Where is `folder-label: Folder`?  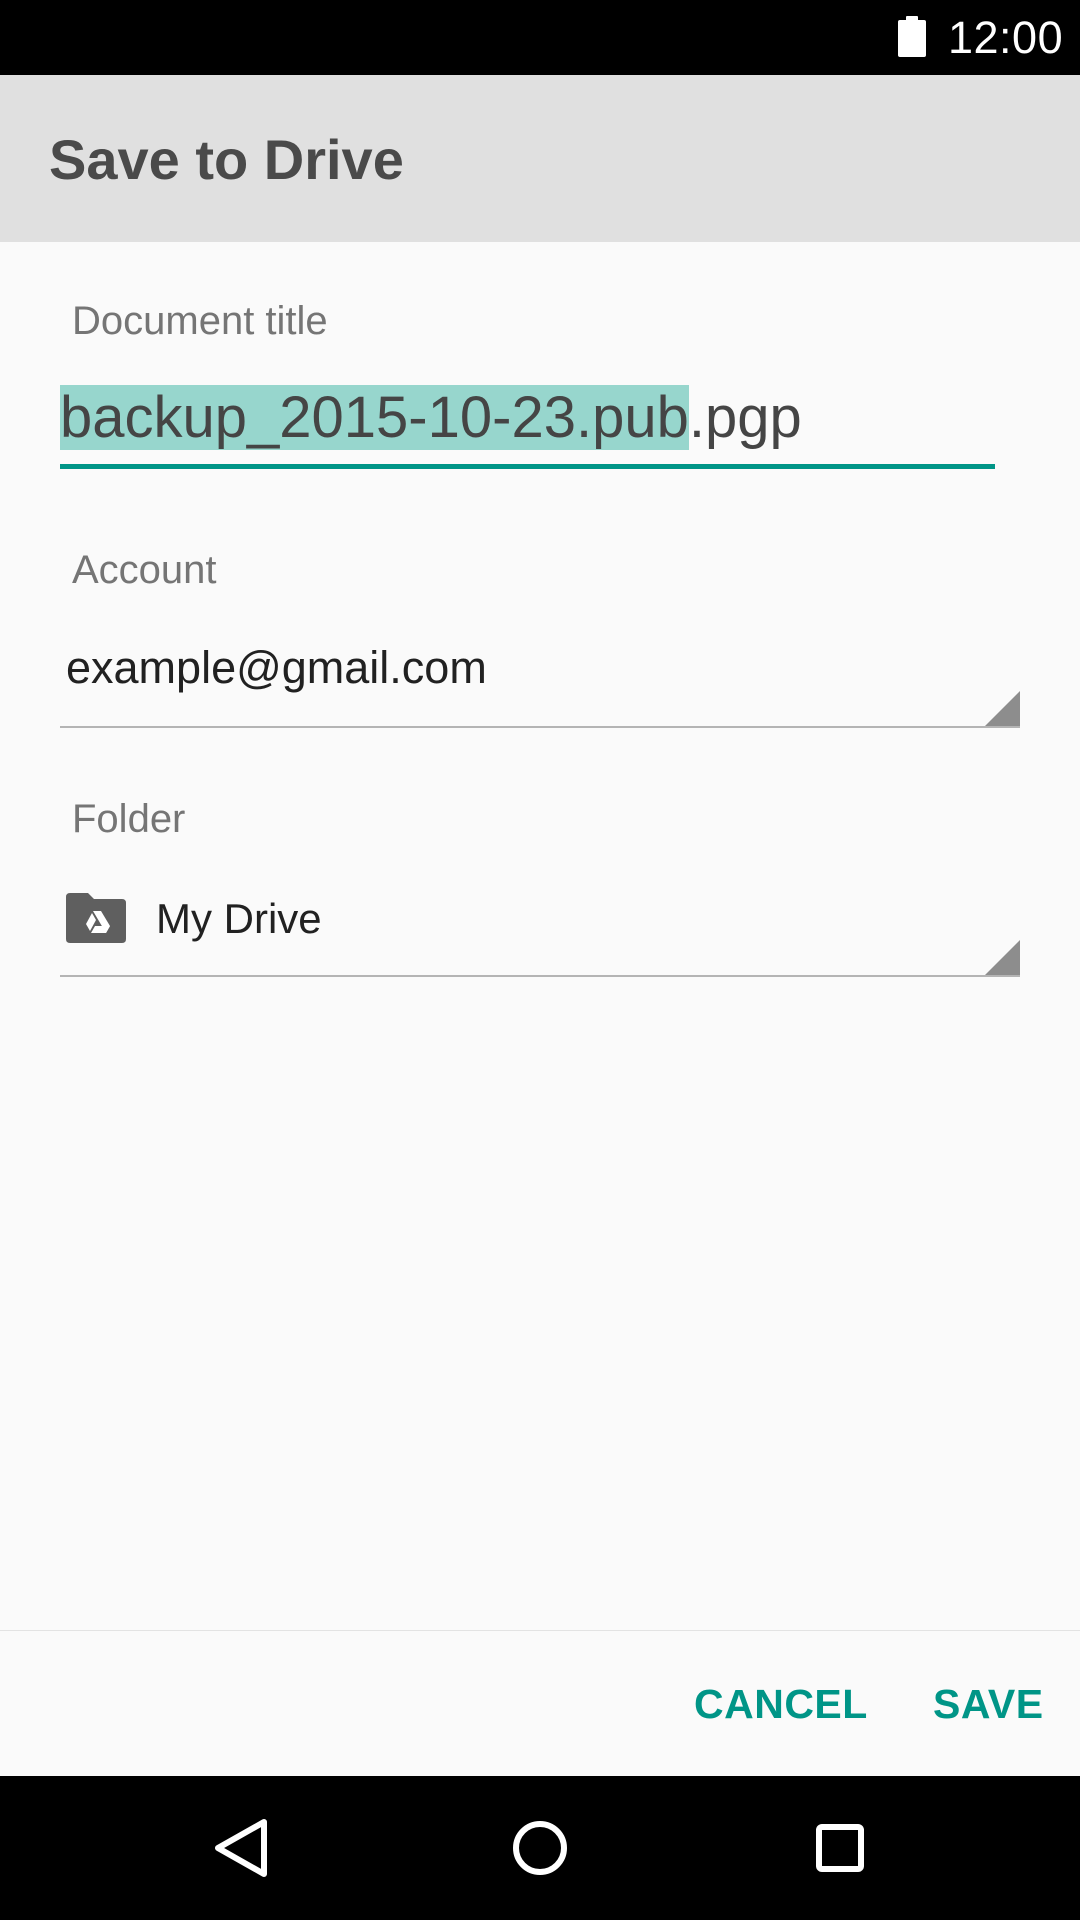
folder-label: Folder is located at coordinates (129, 819).